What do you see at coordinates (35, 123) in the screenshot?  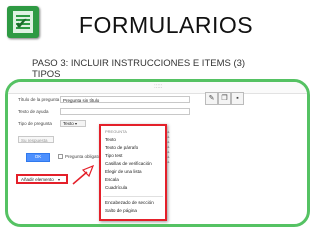 I see `question-type-label: Tipo de pregunta` at bounding box center [35, 123].